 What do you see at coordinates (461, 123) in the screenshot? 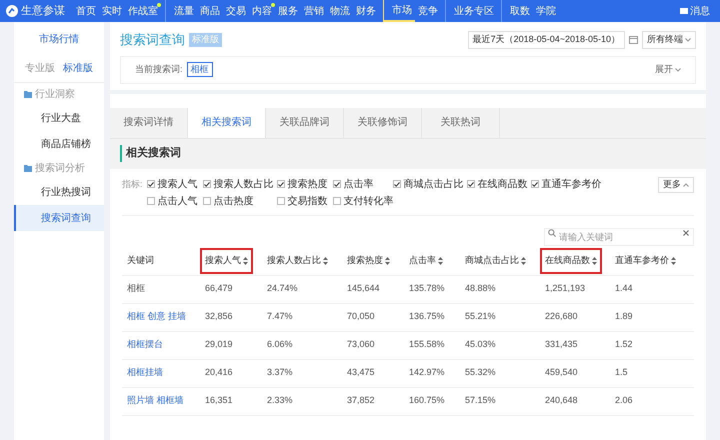
I see `tab: 关联热词` at bounding box center [461, 123].